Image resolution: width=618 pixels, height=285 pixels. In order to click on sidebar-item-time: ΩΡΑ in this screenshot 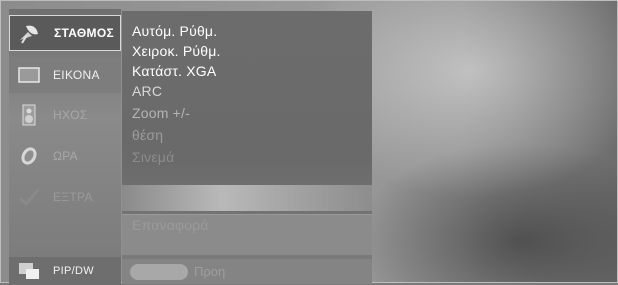, I will do `click(65, 156)`.